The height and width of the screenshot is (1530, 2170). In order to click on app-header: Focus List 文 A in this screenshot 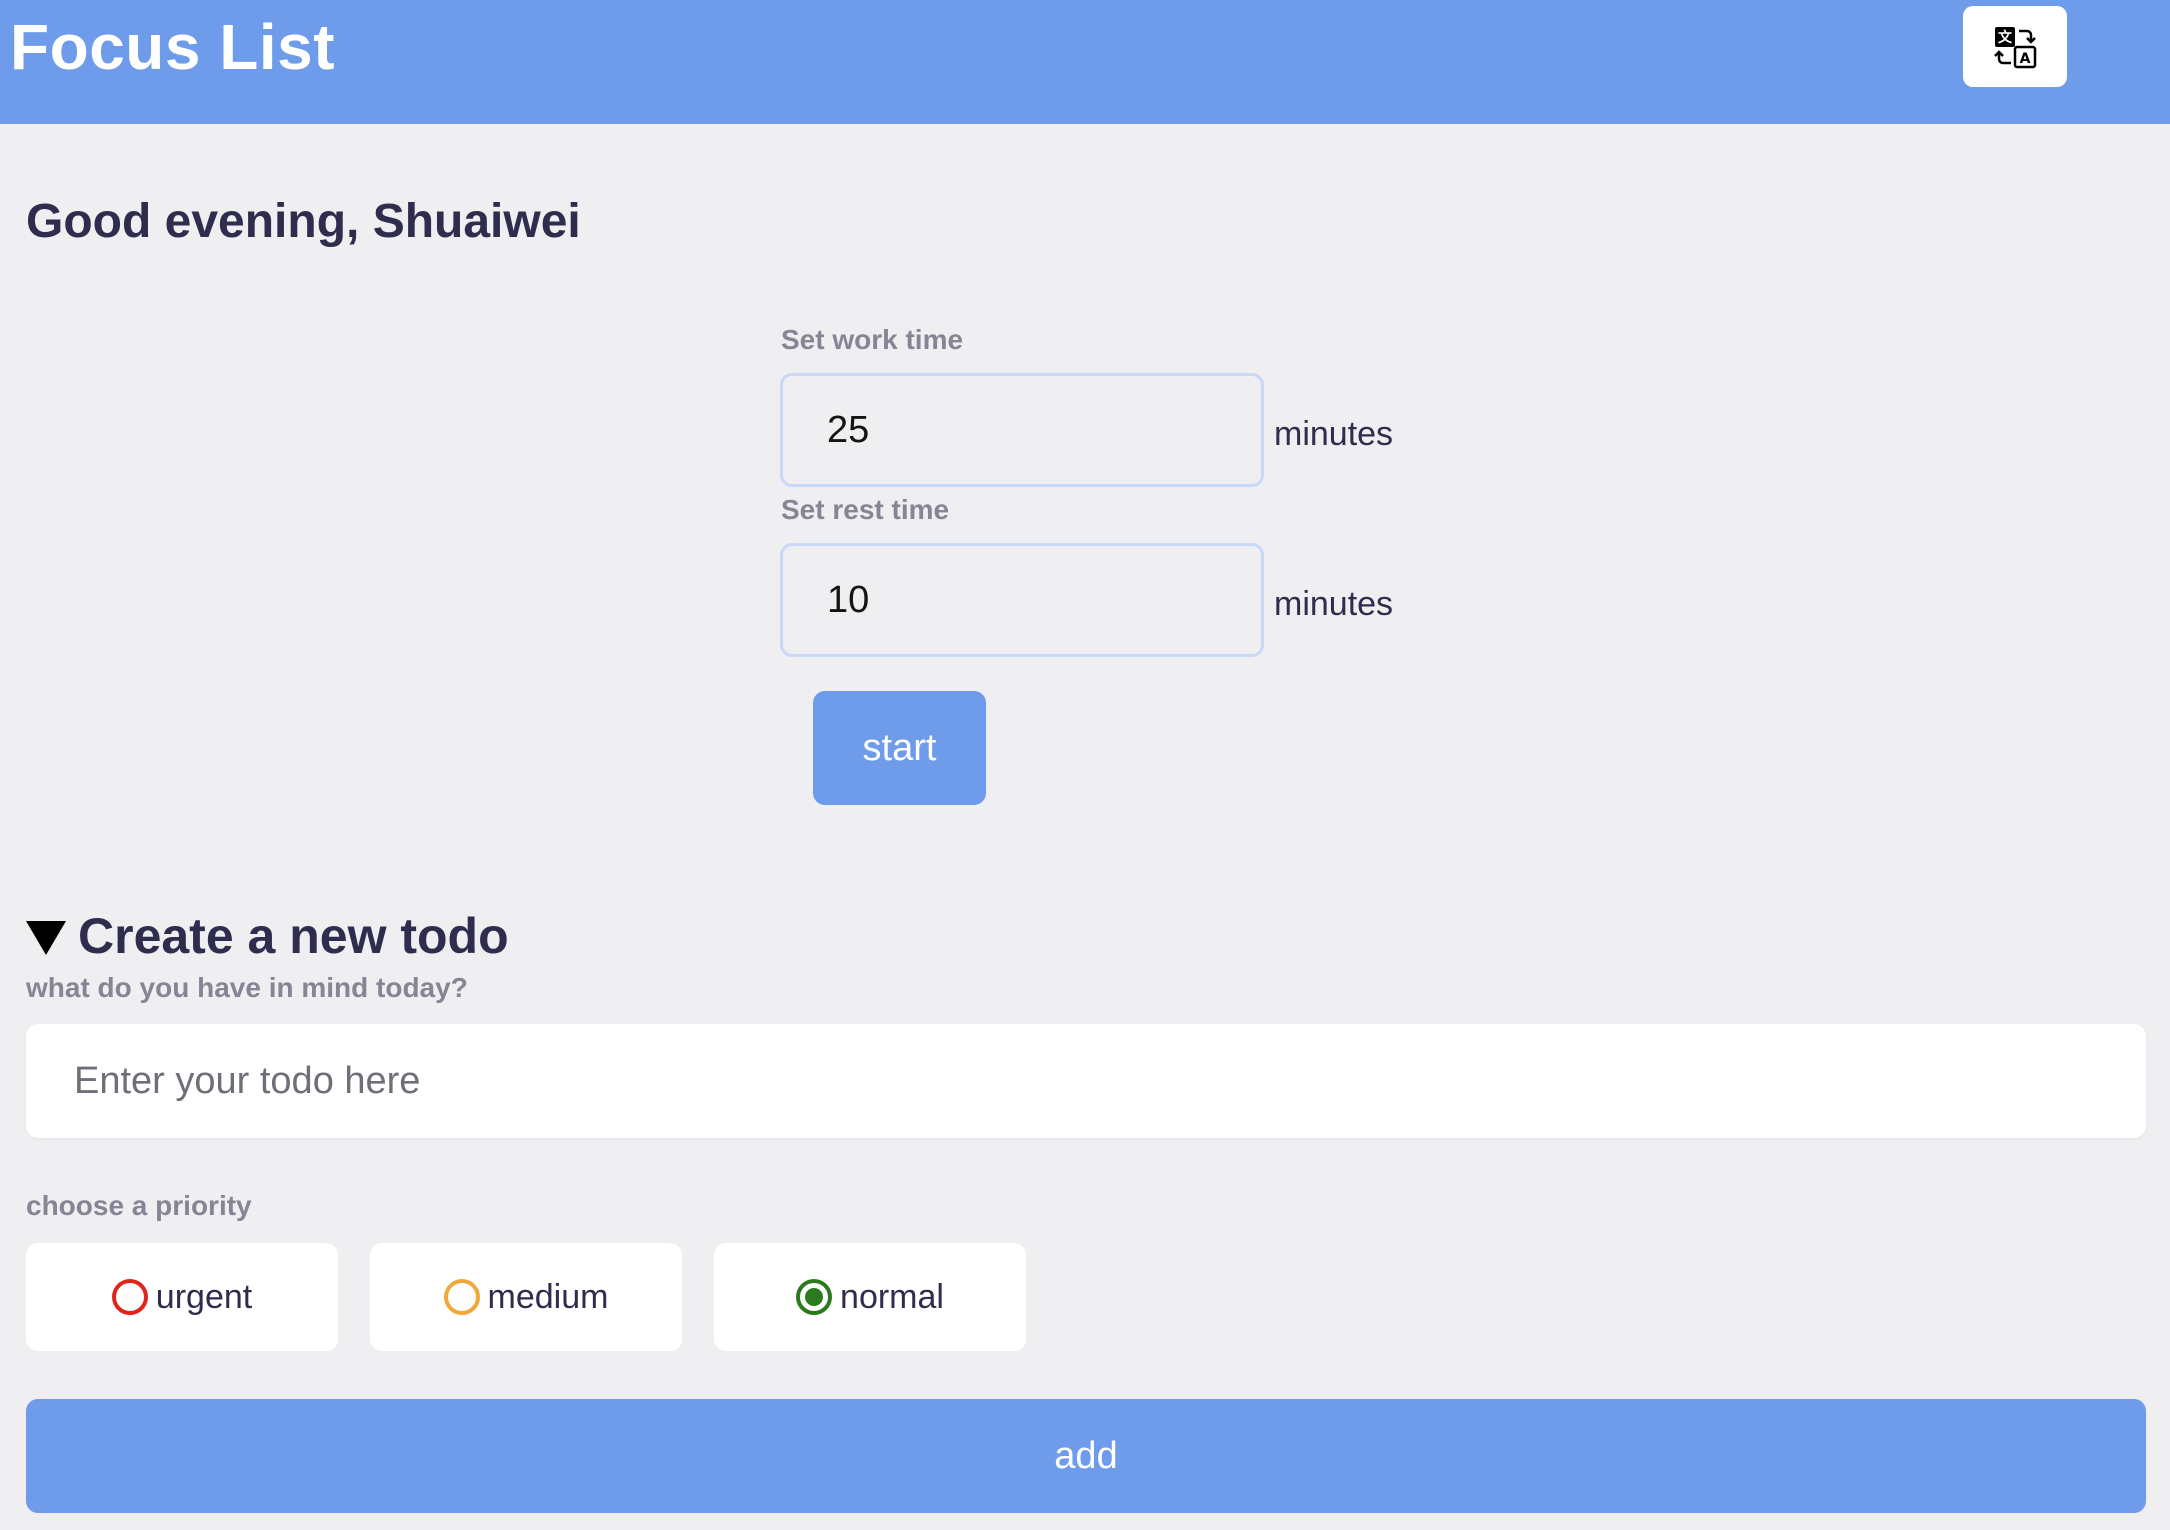, I will do `click(1085, 62)`.